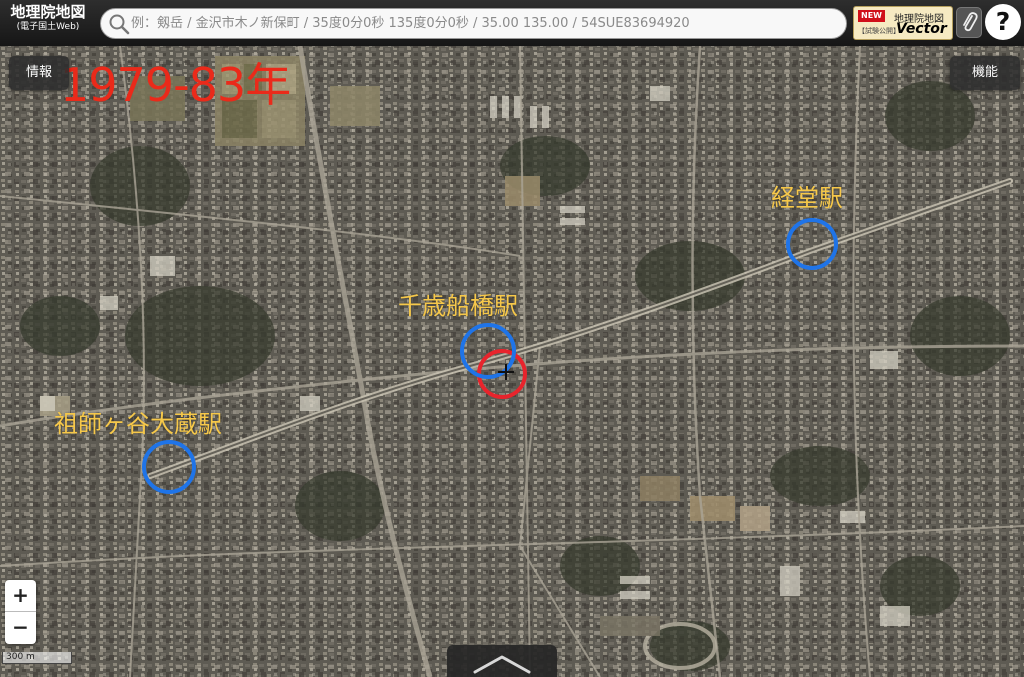 The width and height of the screenshot is (1024, 677). Describe the element at coordinates (138, 424) in the screenshot. I see `station-label-soshigaya-okura: 祖師ヶ谷大蔵駅` at that location.